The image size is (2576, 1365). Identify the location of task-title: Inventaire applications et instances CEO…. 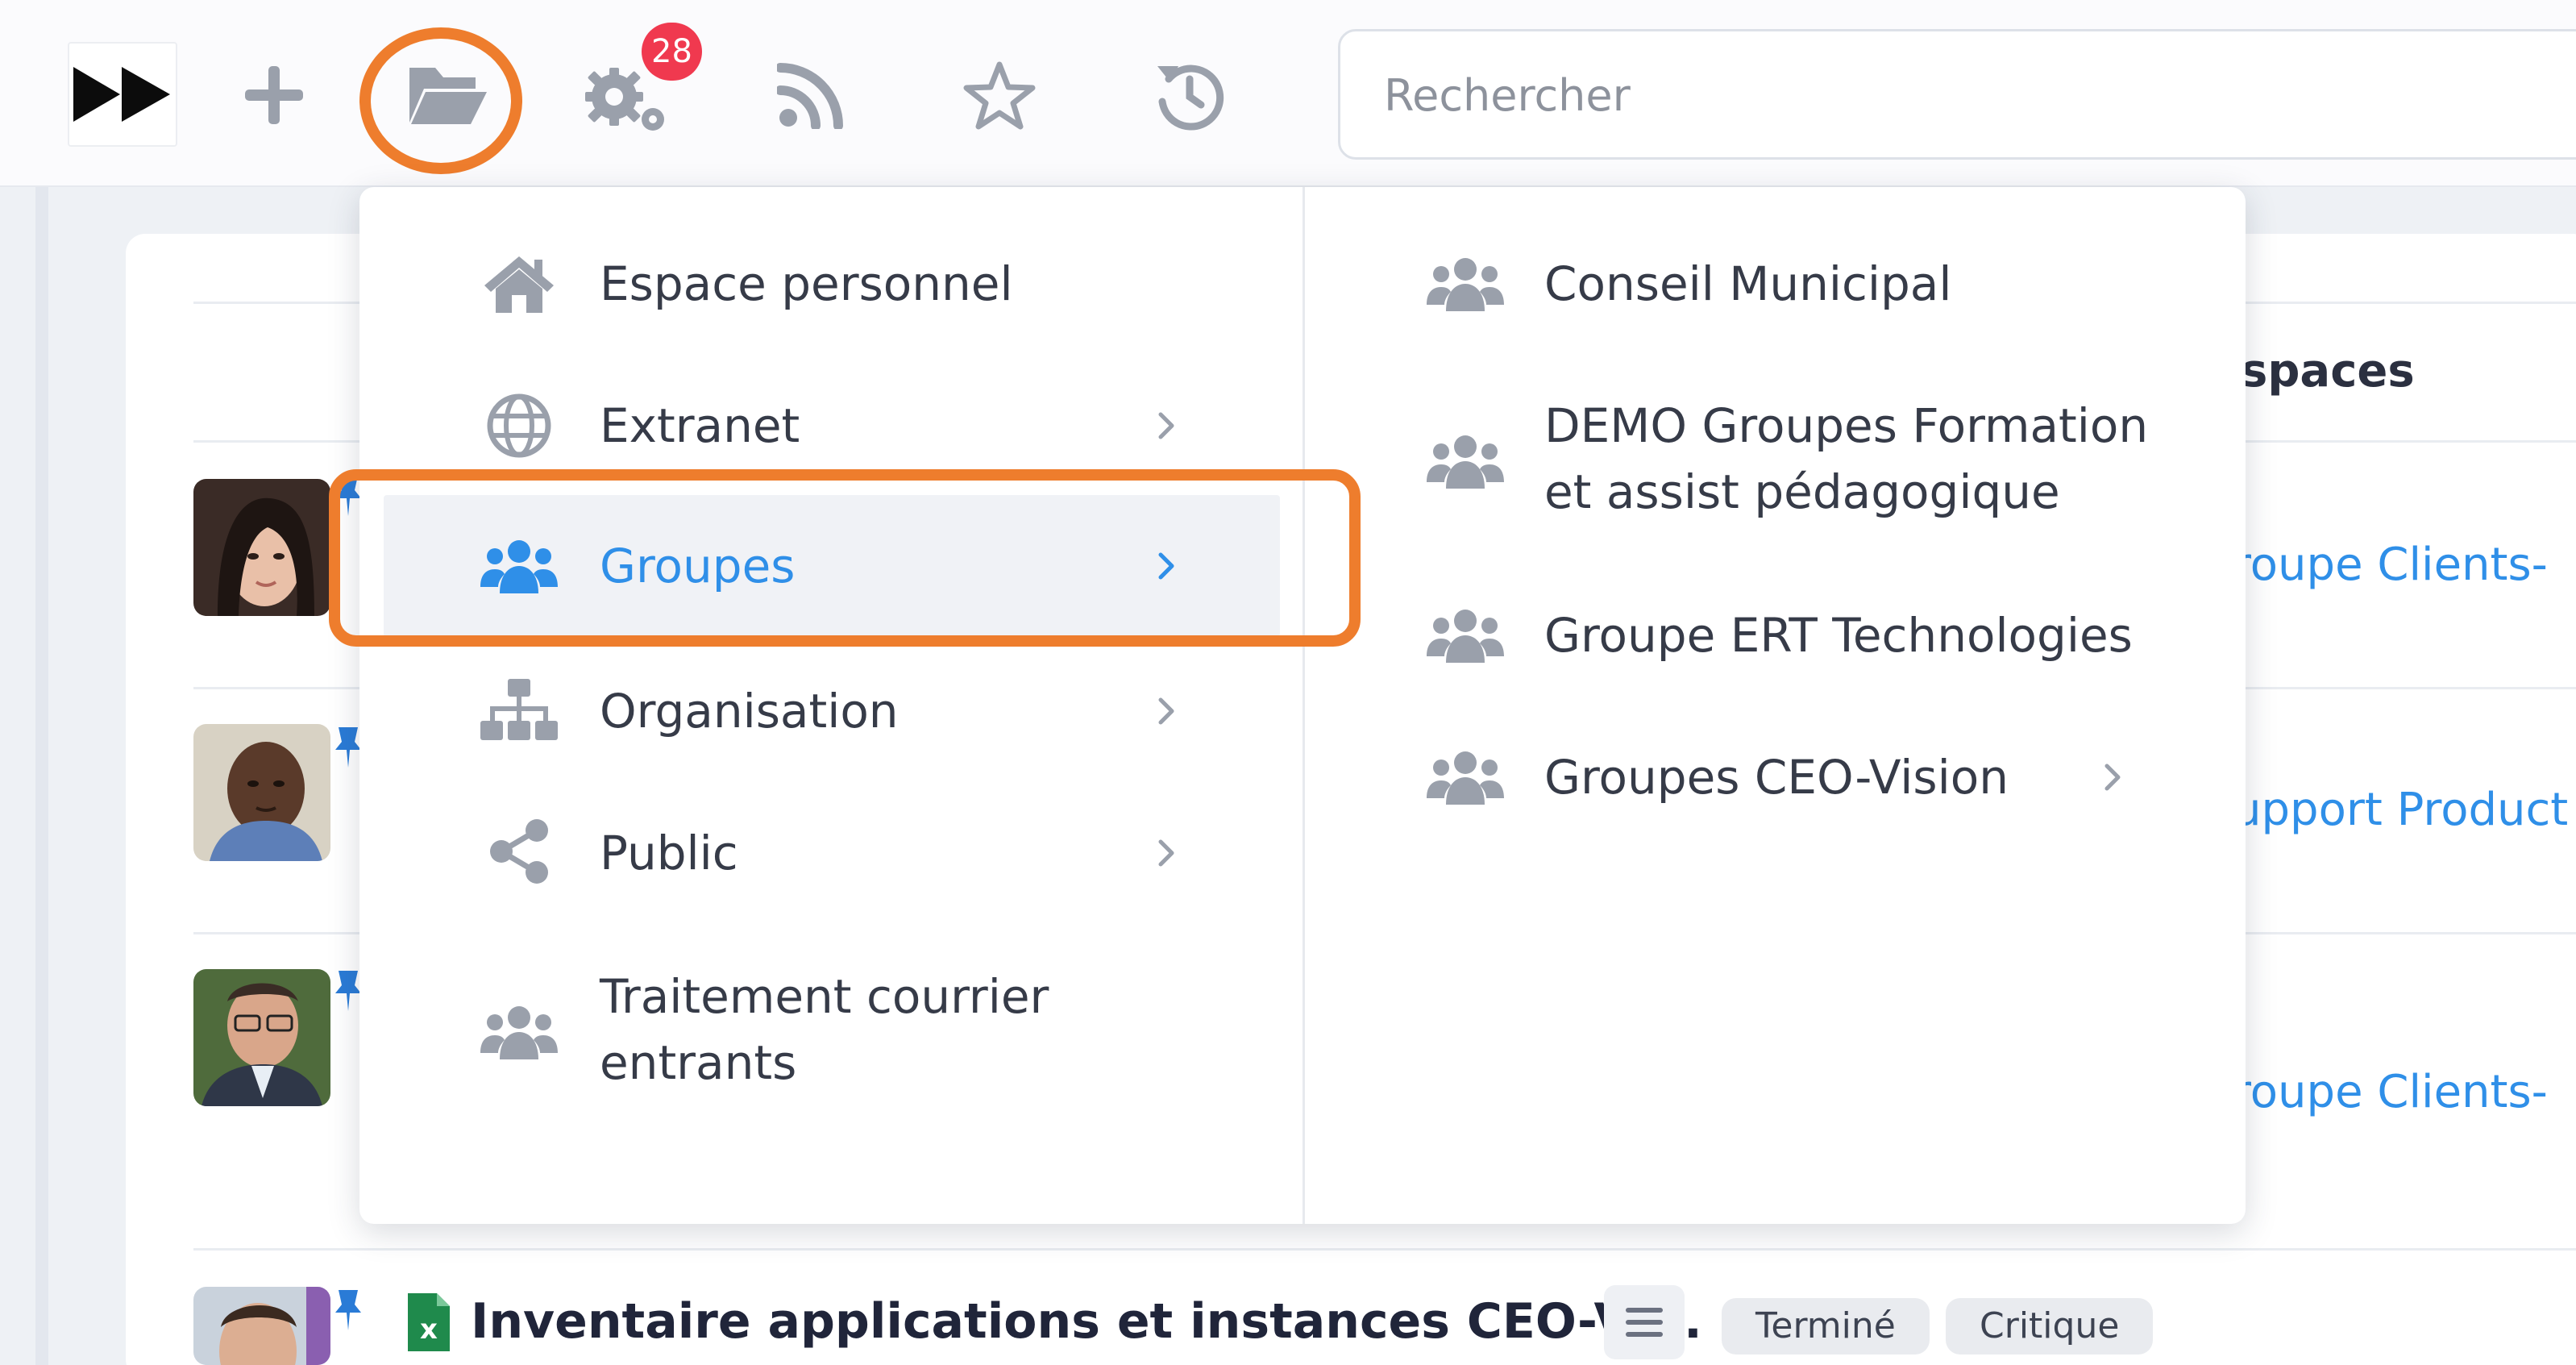
(1086, 1321).